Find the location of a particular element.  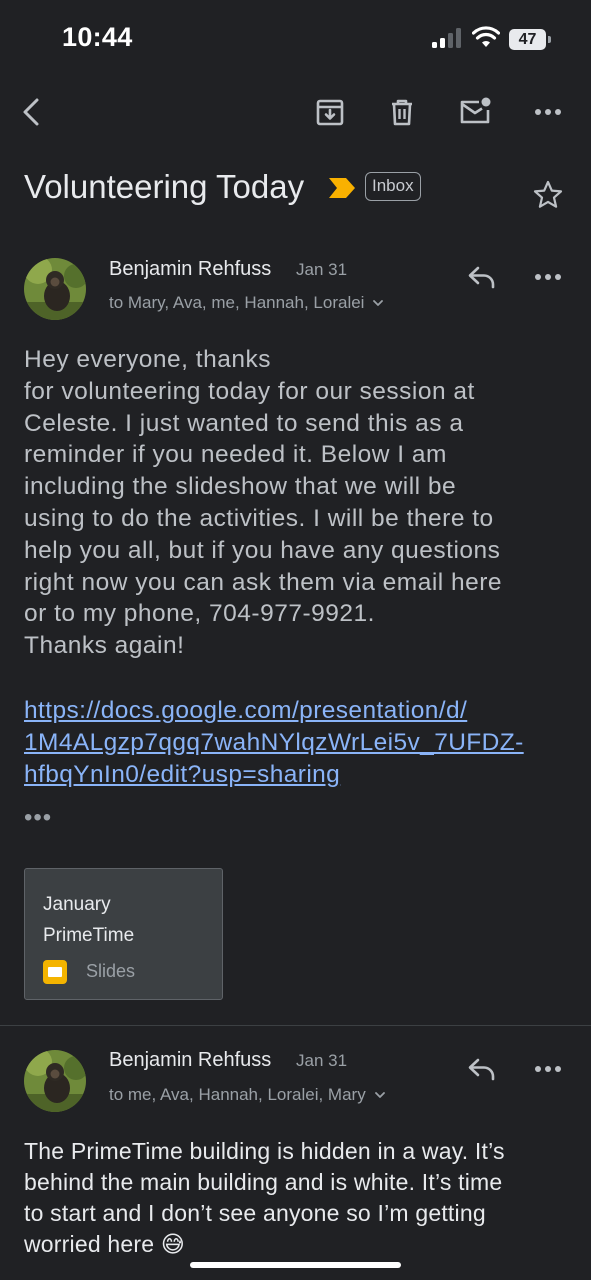

link-line: 1M4ALgzp7qgq7wahNYlqzWrLei5v_7UFDZ- is located at coordinates (274, 743).